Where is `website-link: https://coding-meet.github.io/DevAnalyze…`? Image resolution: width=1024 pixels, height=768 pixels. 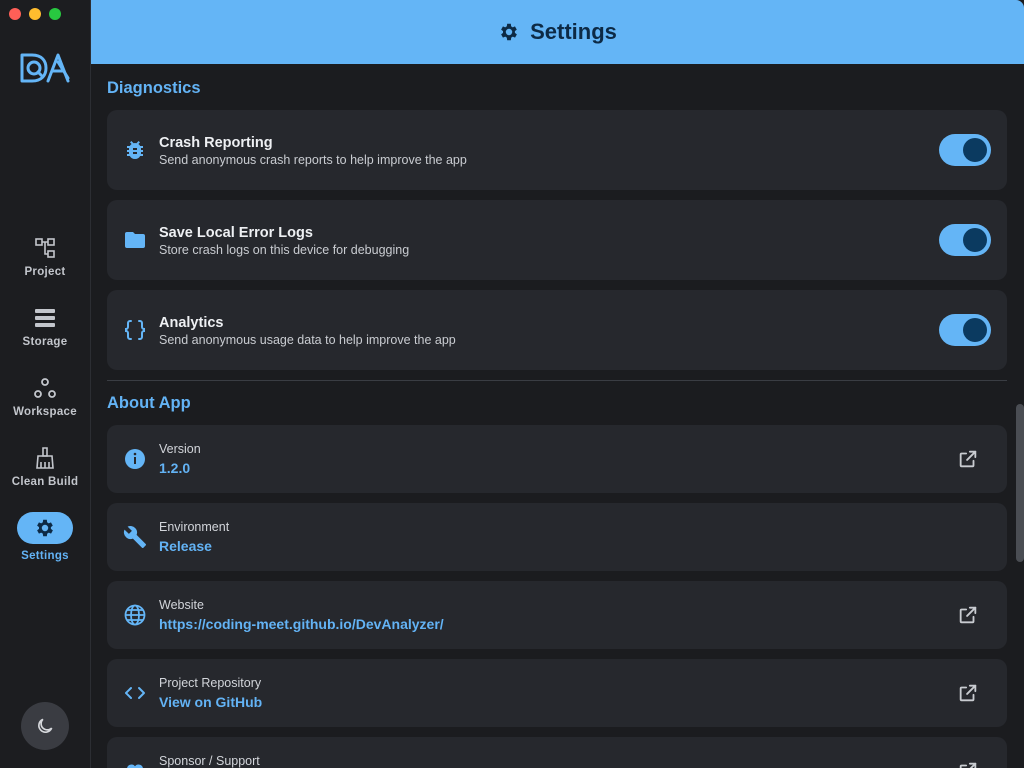
website-link: https://coding-meet.github.io/DevAnalyze… is located at coordinates (301, 624).